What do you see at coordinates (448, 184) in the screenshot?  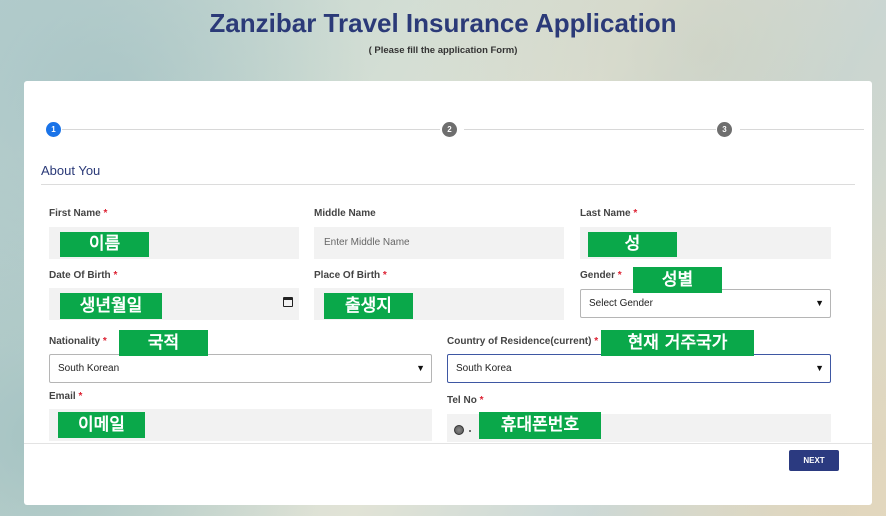 I see `section-divider` at bounding box center [448, 184].